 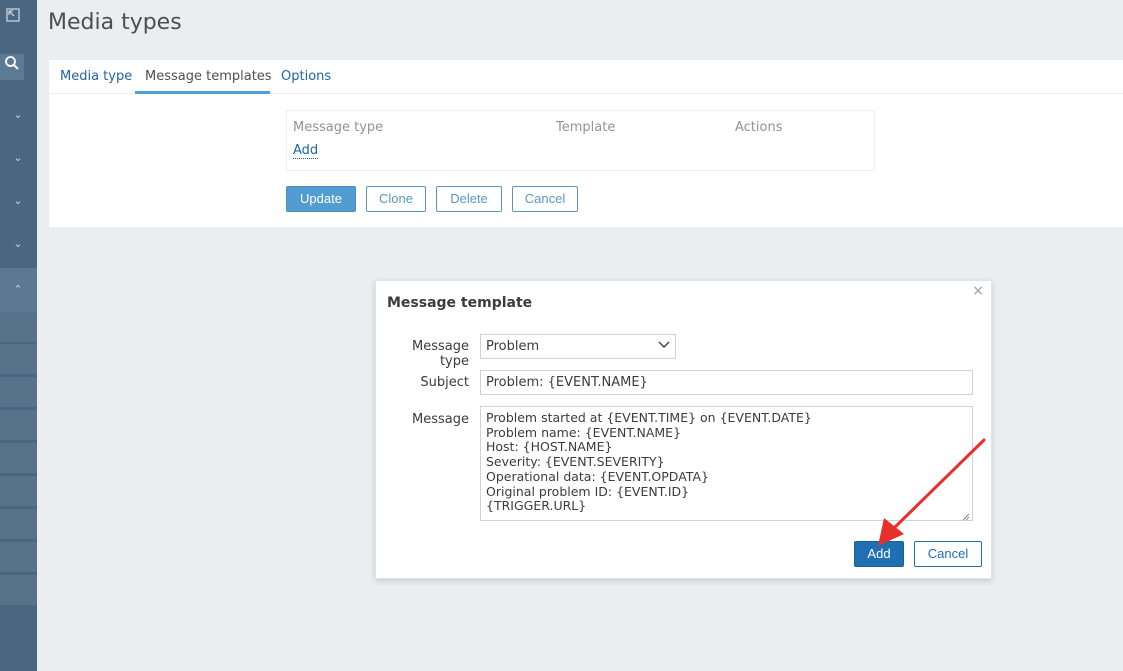 I want to click on chevron-up-icon: ⌃, so click(x=18, y=290).